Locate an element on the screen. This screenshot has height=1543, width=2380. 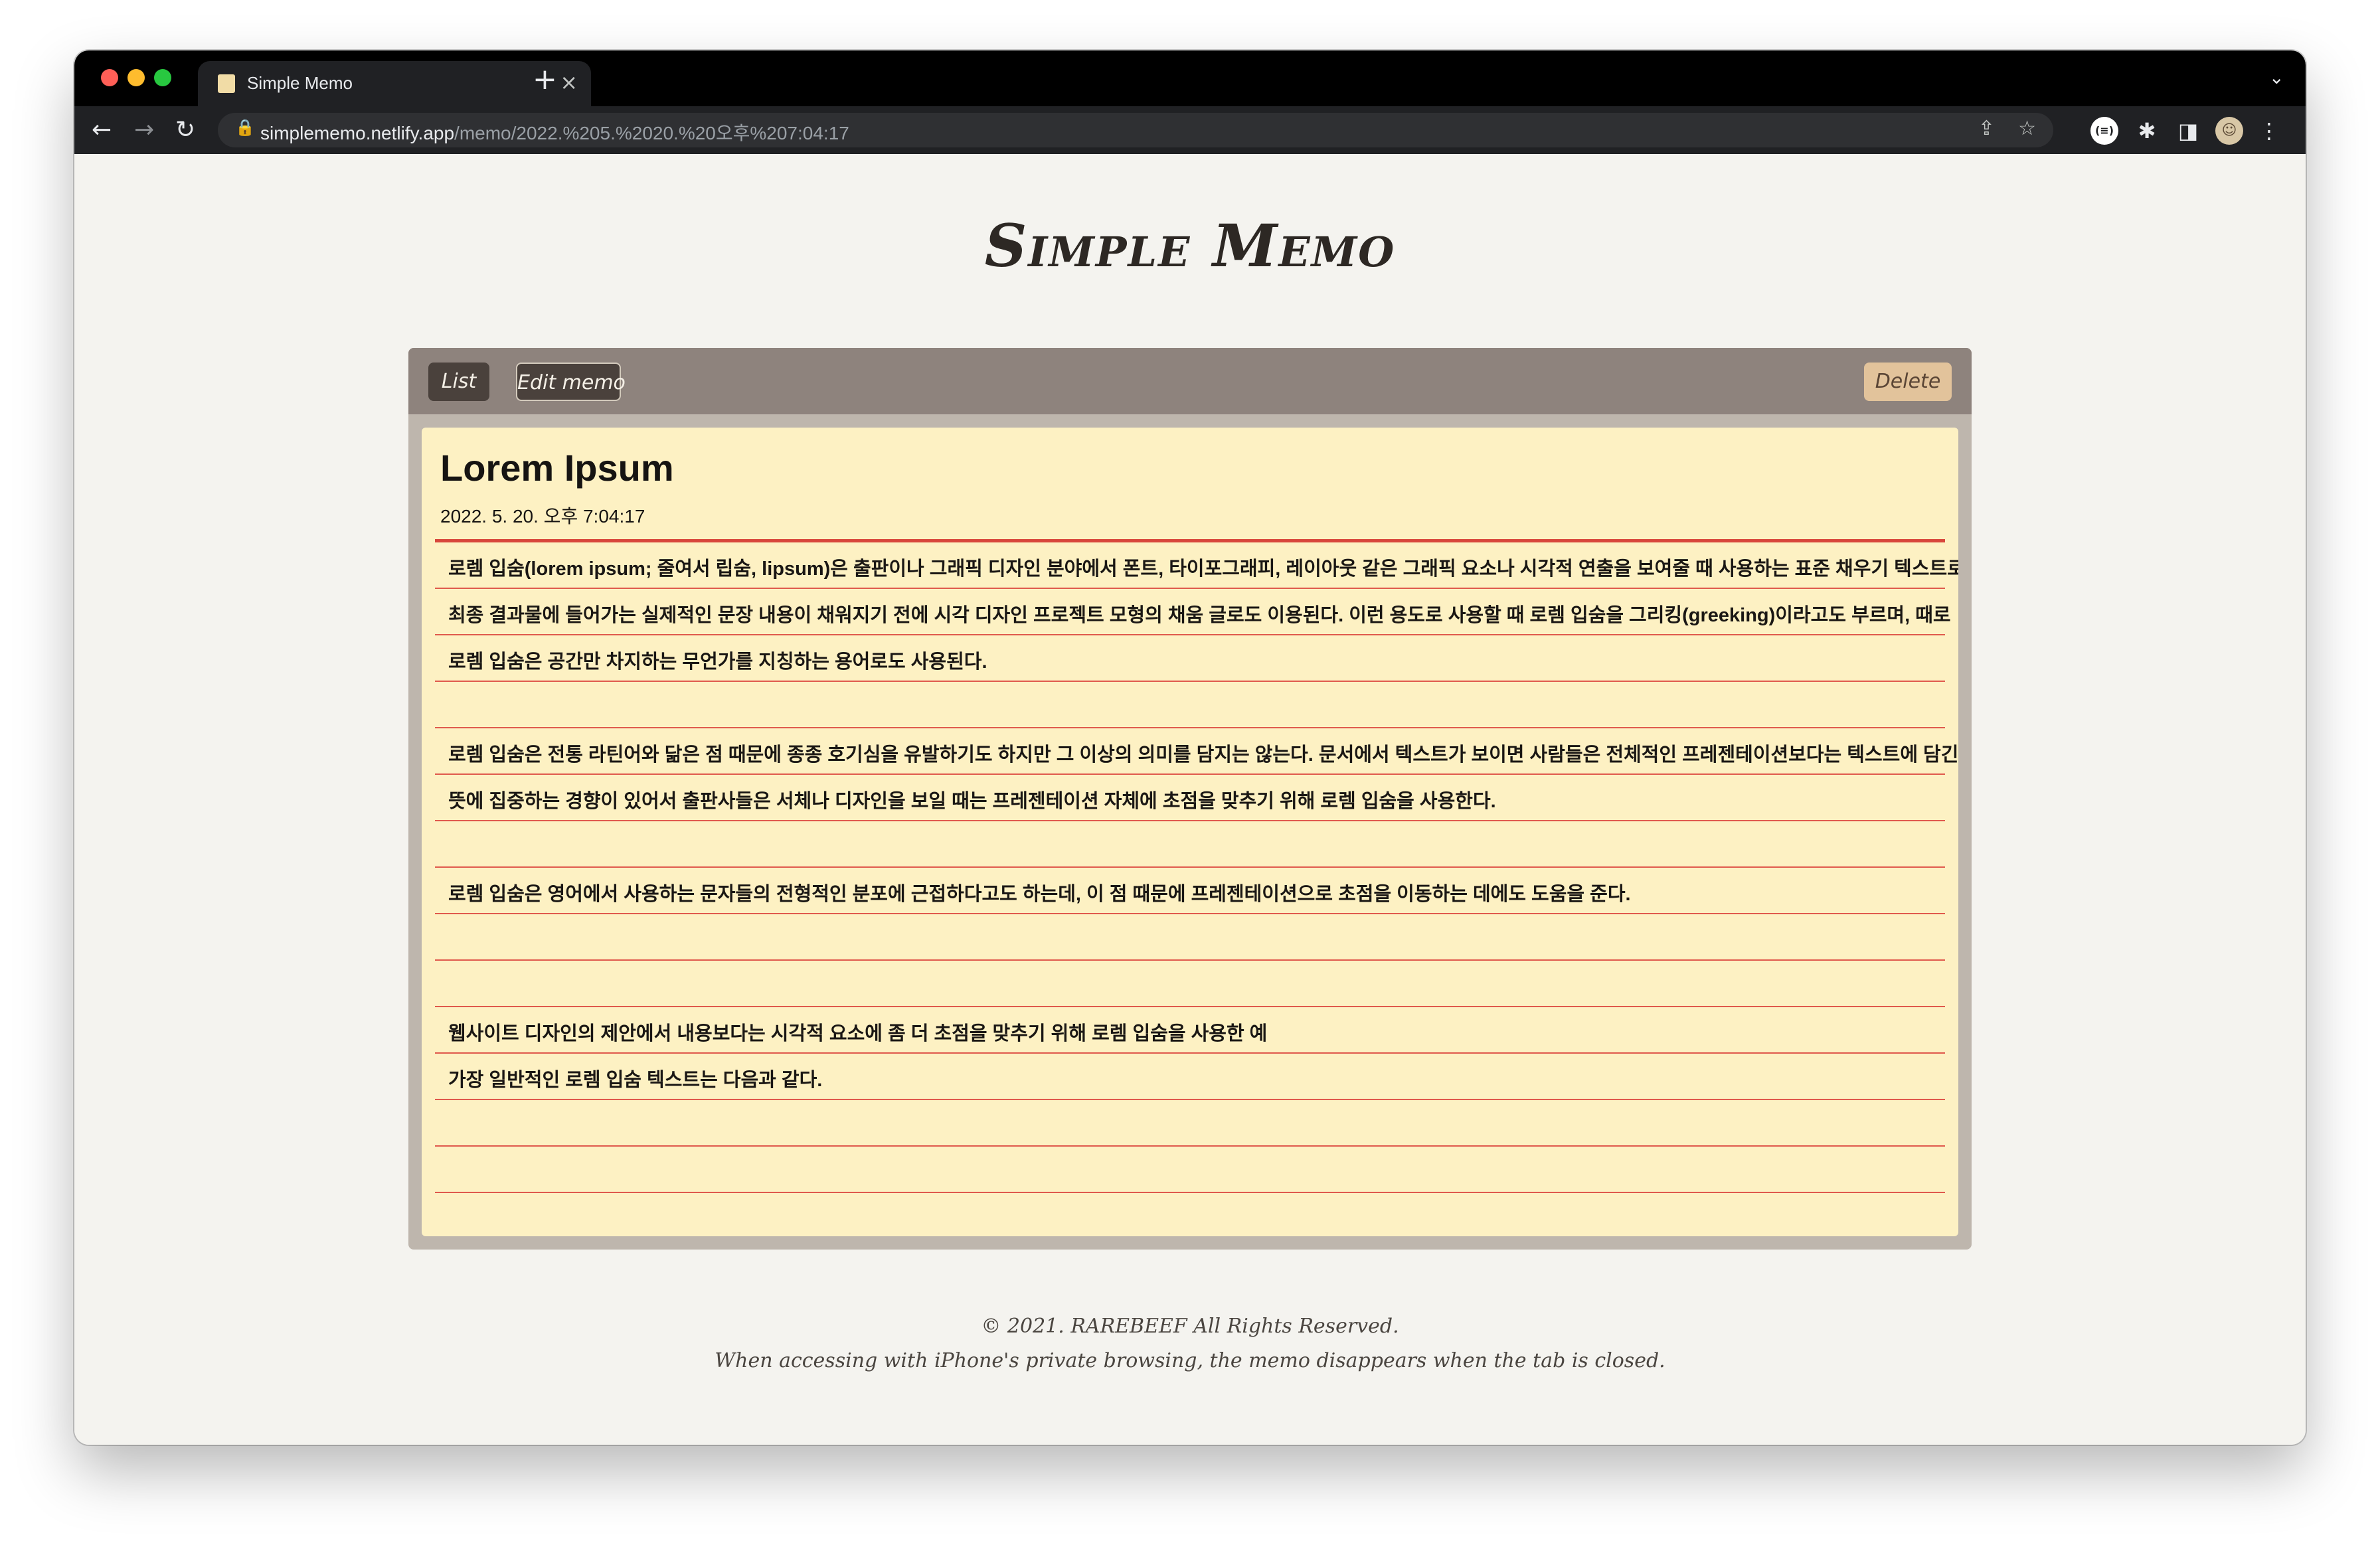
delete-button: Delete is located at coordinates (1908, 382).